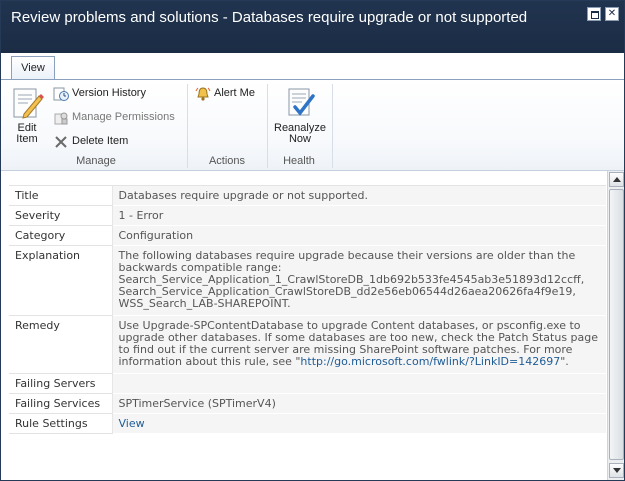 Image resolution: width=625 pixels, height=481 pixels. I want to click on field-value: 1 - Error, so click(358, 215).